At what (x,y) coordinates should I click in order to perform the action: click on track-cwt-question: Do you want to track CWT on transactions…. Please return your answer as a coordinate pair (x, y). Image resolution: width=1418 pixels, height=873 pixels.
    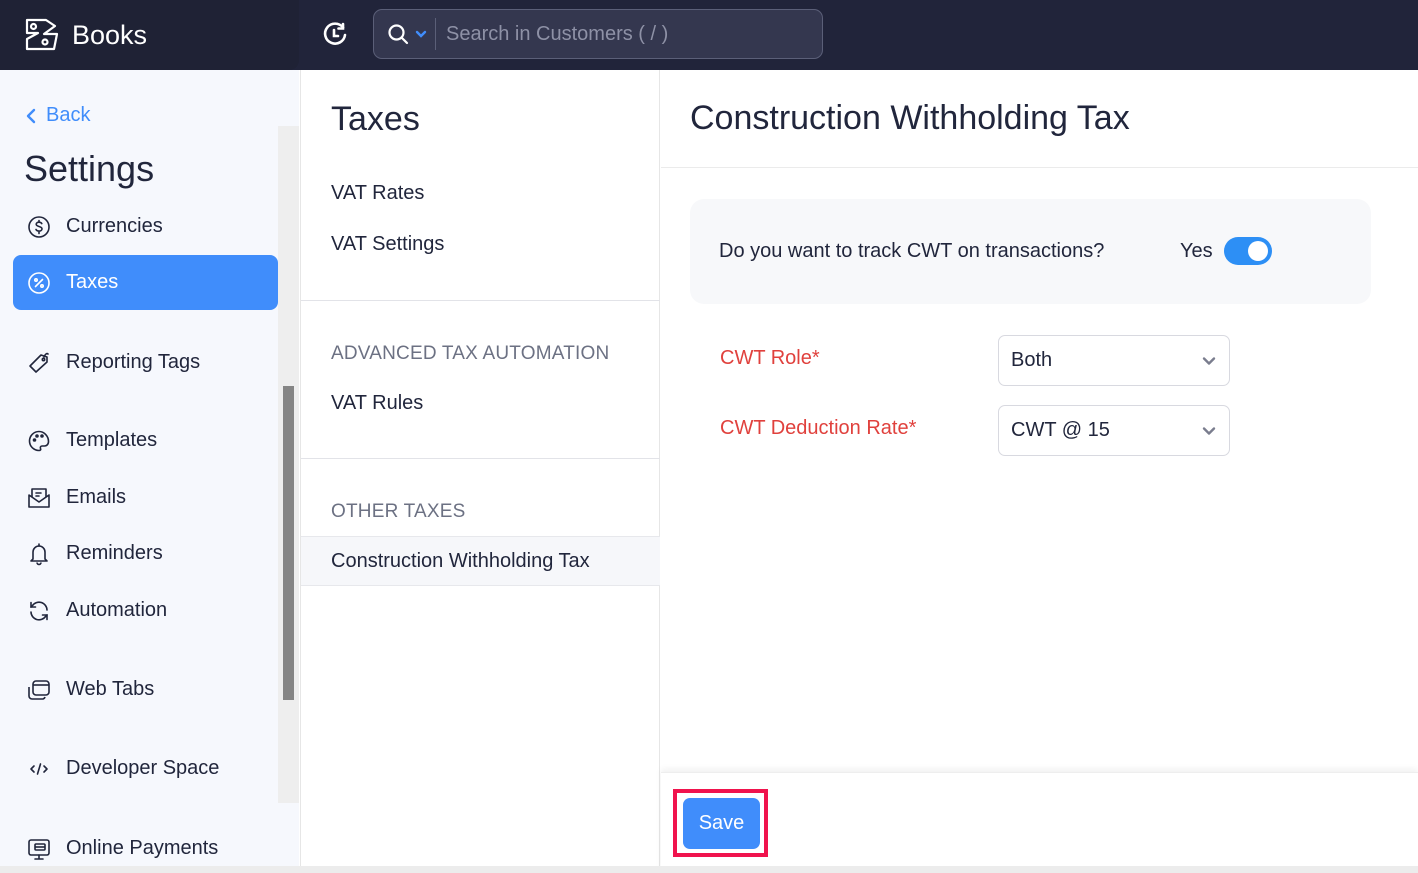
    Looking at the image, I should click on (912, 251).